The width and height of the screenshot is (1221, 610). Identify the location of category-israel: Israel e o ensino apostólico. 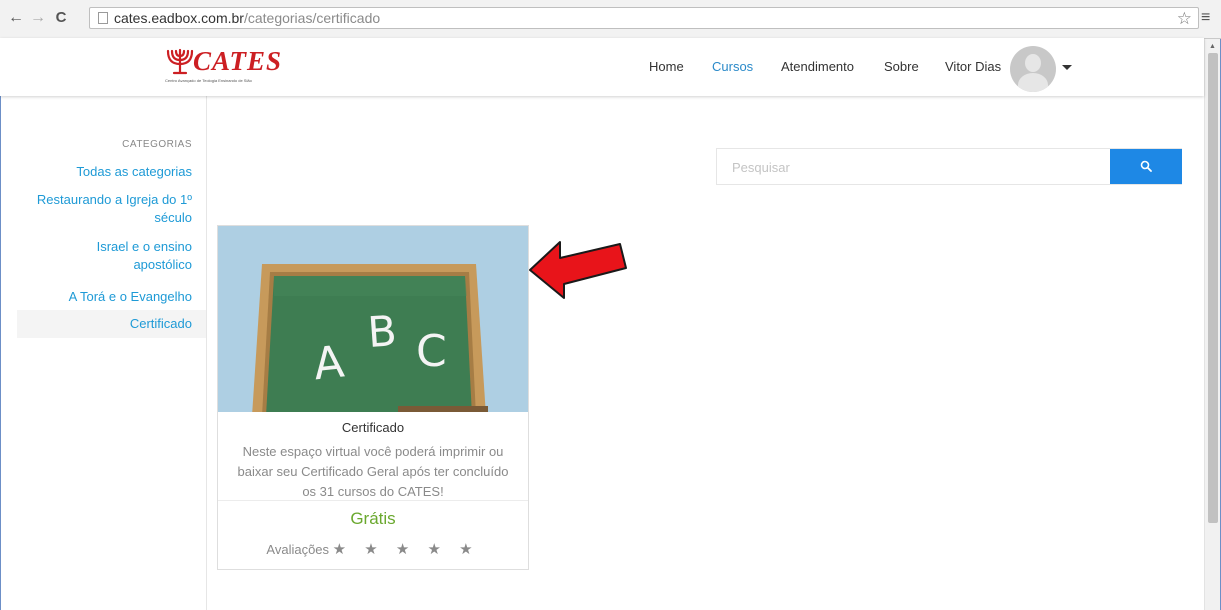
(144, 256).